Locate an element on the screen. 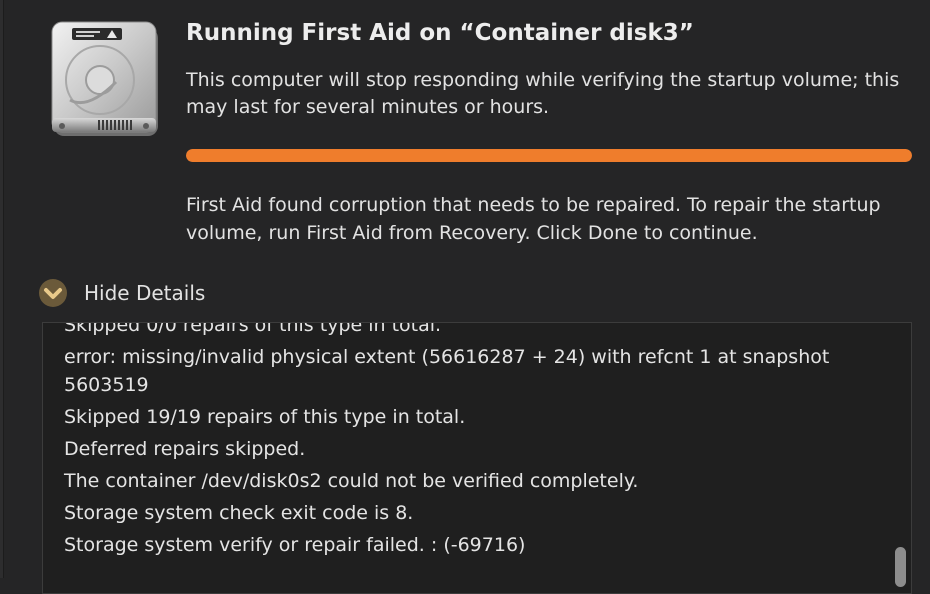 The width and height of the screenshot is (930, 594). hide-details-toggle: Hide Details is located at coordinates (121, 293).